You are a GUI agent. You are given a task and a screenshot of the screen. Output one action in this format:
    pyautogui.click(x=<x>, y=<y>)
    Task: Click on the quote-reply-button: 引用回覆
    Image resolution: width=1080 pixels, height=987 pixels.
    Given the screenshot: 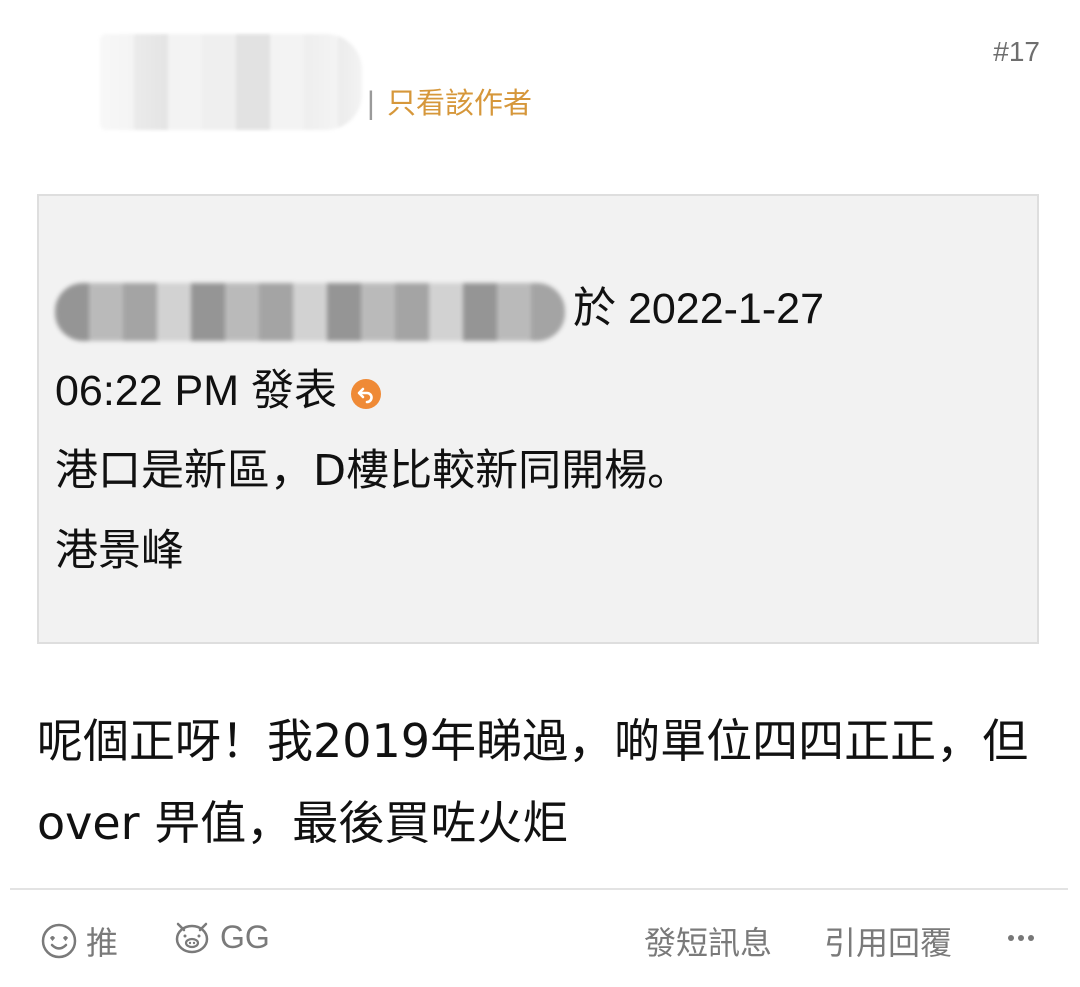 What is the action you would take?
    pyautogui.click(x=888, y=941)
    